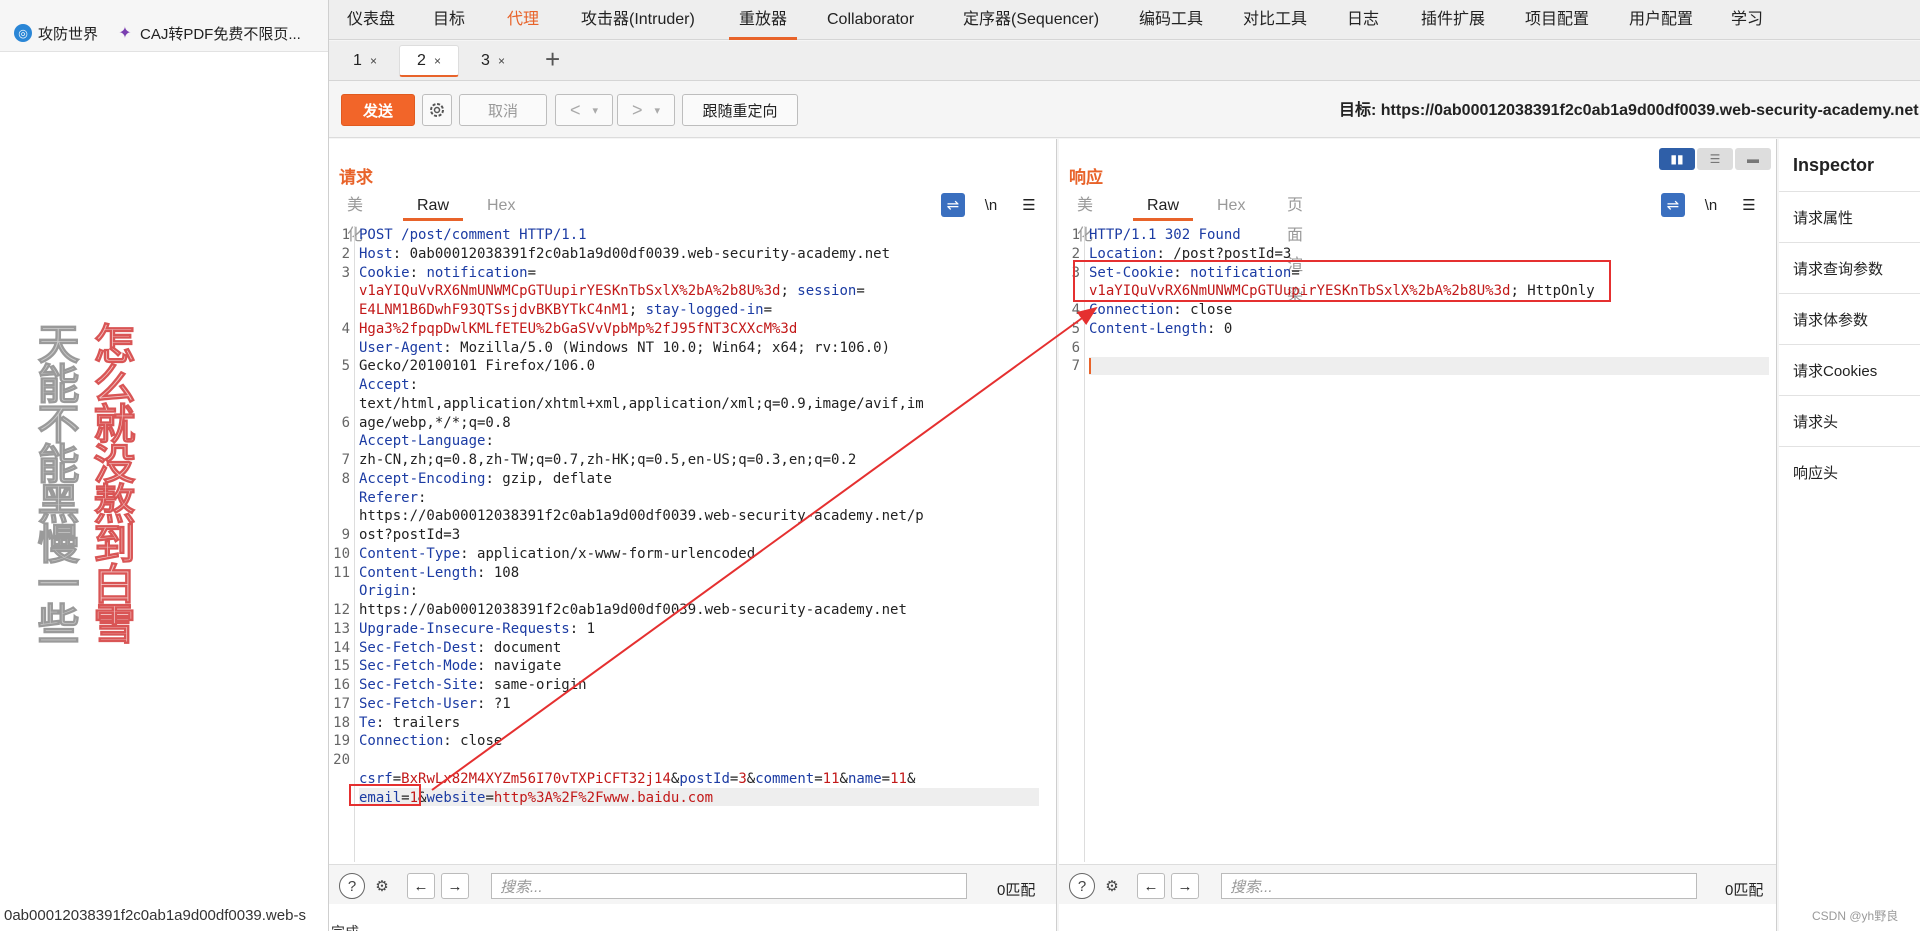  I want to click on follow-redirect-button: 跟随重定向, so click(740, 110).